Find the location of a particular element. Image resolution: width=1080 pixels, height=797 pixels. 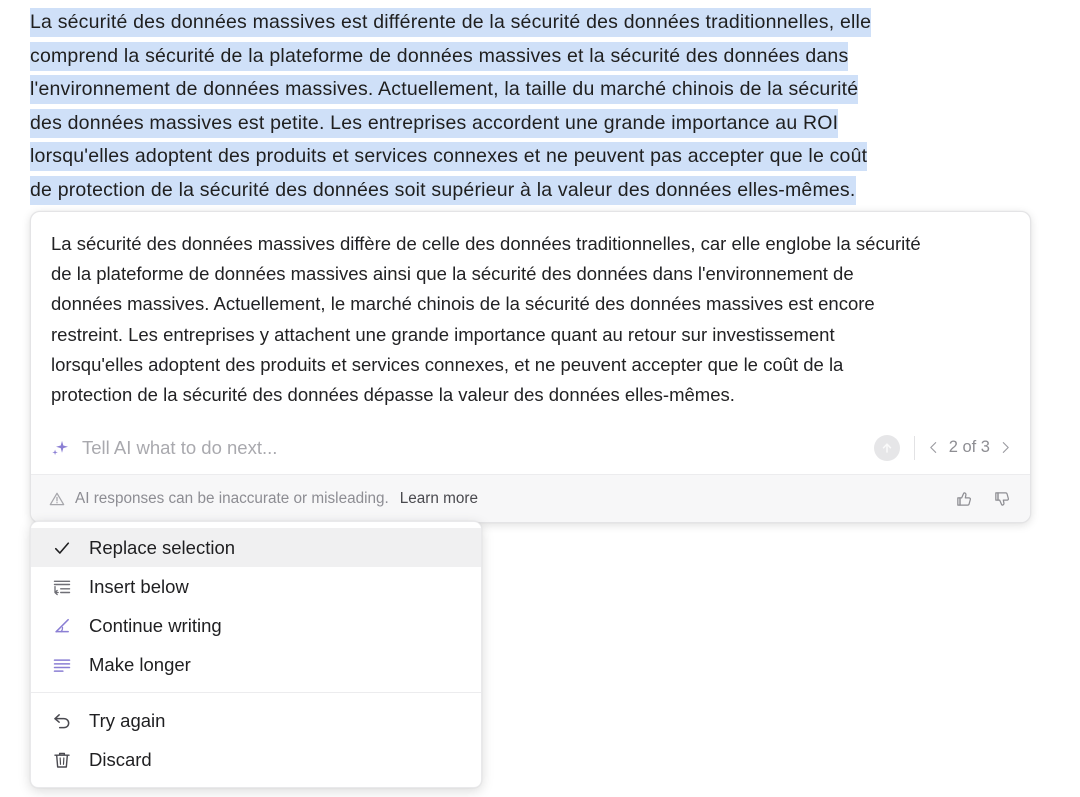

learn-more-link: Learn more is located at coordinates (439, 499).